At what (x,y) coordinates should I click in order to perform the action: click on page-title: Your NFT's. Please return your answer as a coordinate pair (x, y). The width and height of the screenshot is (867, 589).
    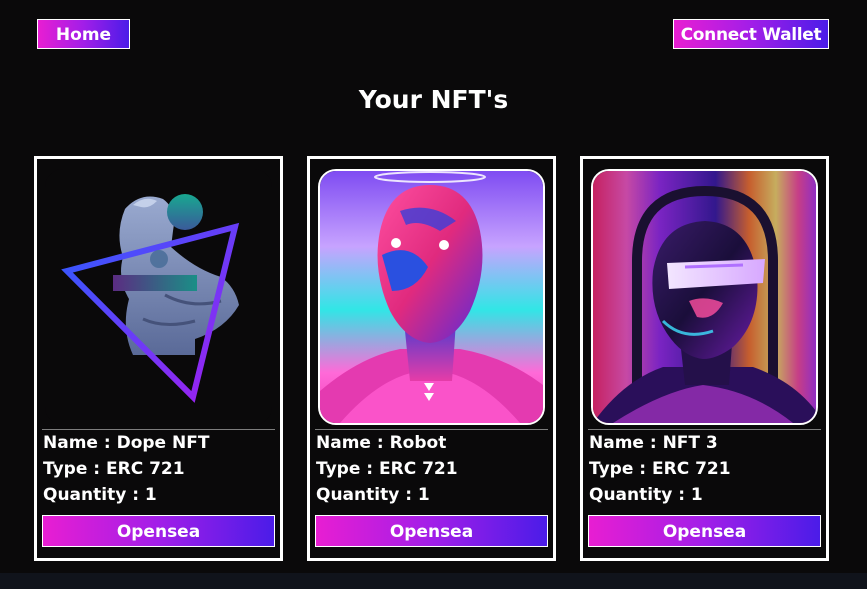
    Looking at the image, I should click on (433, 99).